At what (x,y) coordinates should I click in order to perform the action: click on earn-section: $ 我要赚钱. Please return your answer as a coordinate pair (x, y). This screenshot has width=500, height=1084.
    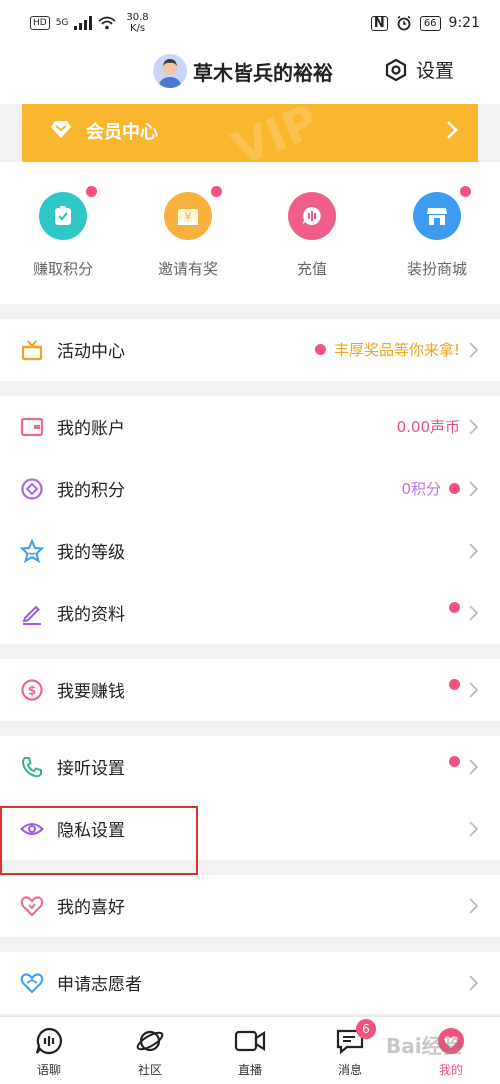
    Looking at the image, I should click on (250, 690).